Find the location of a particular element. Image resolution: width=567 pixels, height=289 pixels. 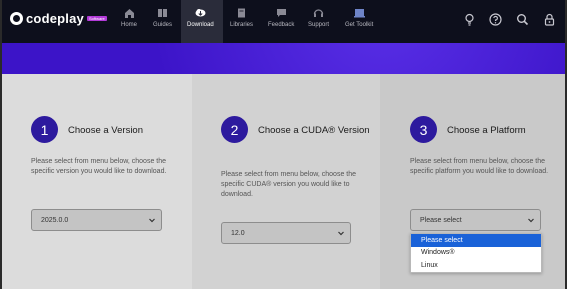

nav-item-get-toolkit: Get Toolkit is located at coordinates (359, 21).